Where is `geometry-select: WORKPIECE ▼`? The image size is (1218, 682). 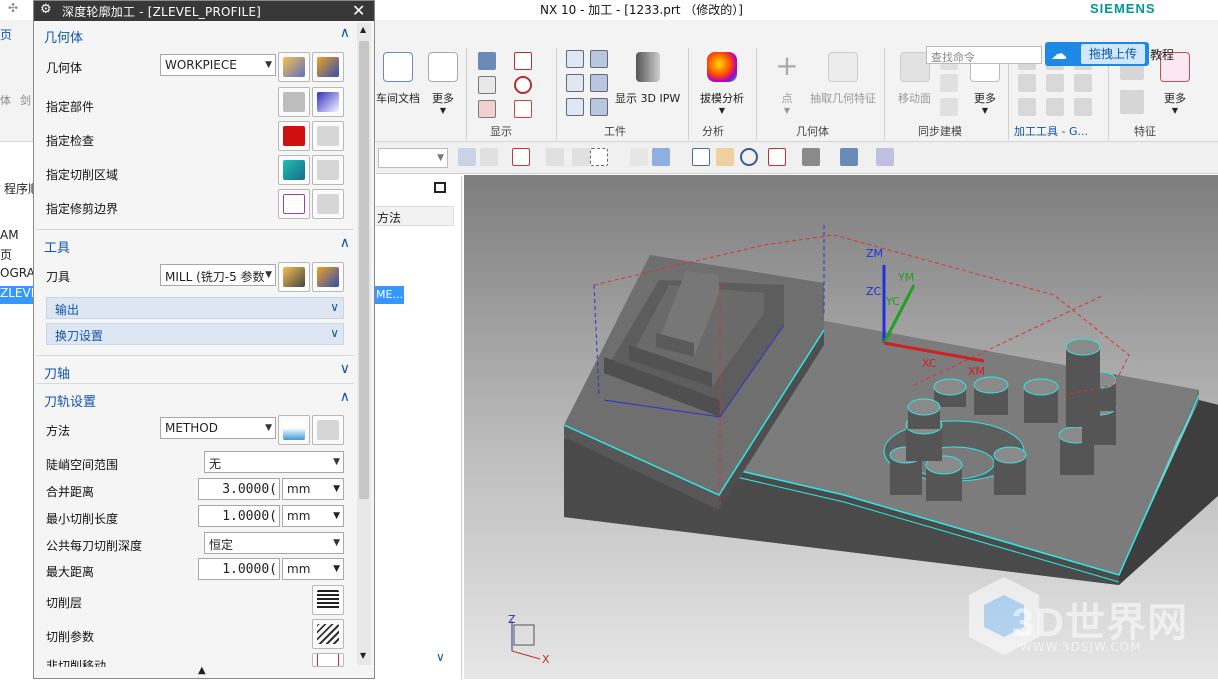 geometry-select: WORKPIECE ▼ is located at coordinates (218, 65).